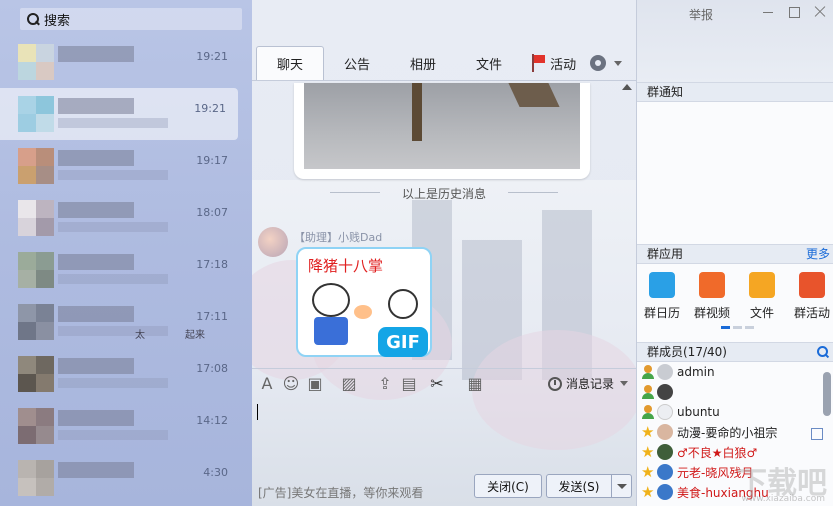  What do you see at coordinates (290, 63) in the screenshot?
I see `tab-chat: 聊天` at bounding box center [290, 63].